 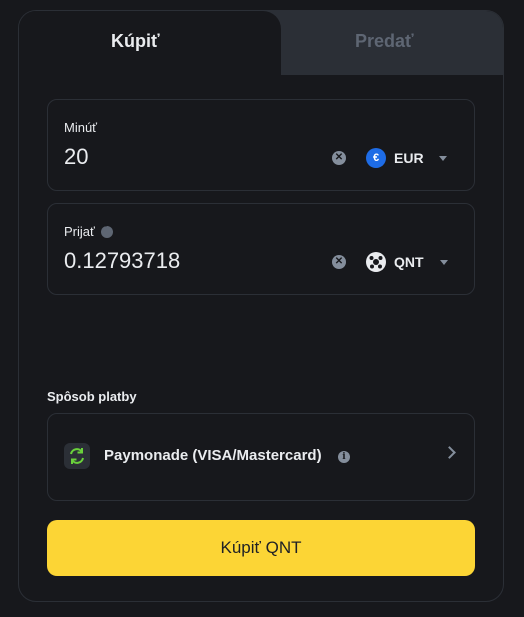 I want to click on receive-box: Prijať 0.12793718 ✕ QNT, so click(x=261, y=249).